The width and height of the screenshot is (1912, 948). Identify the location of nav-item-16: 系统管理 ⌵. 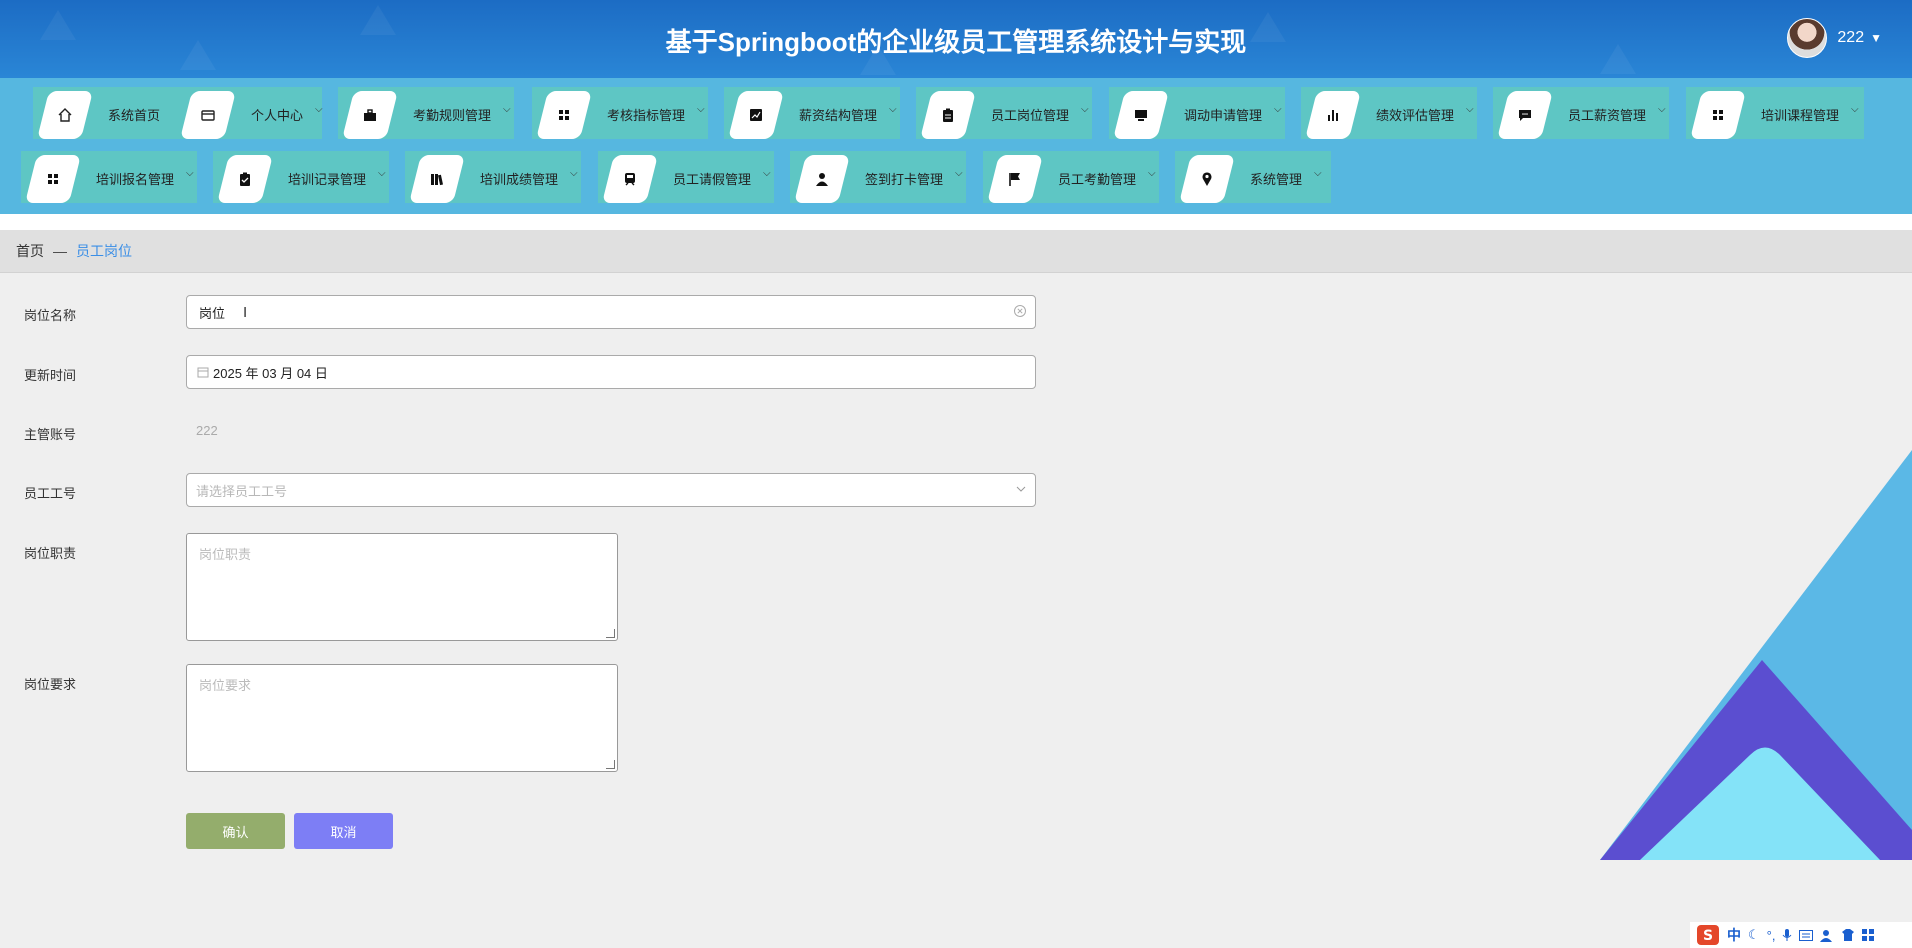
(1253, 177).